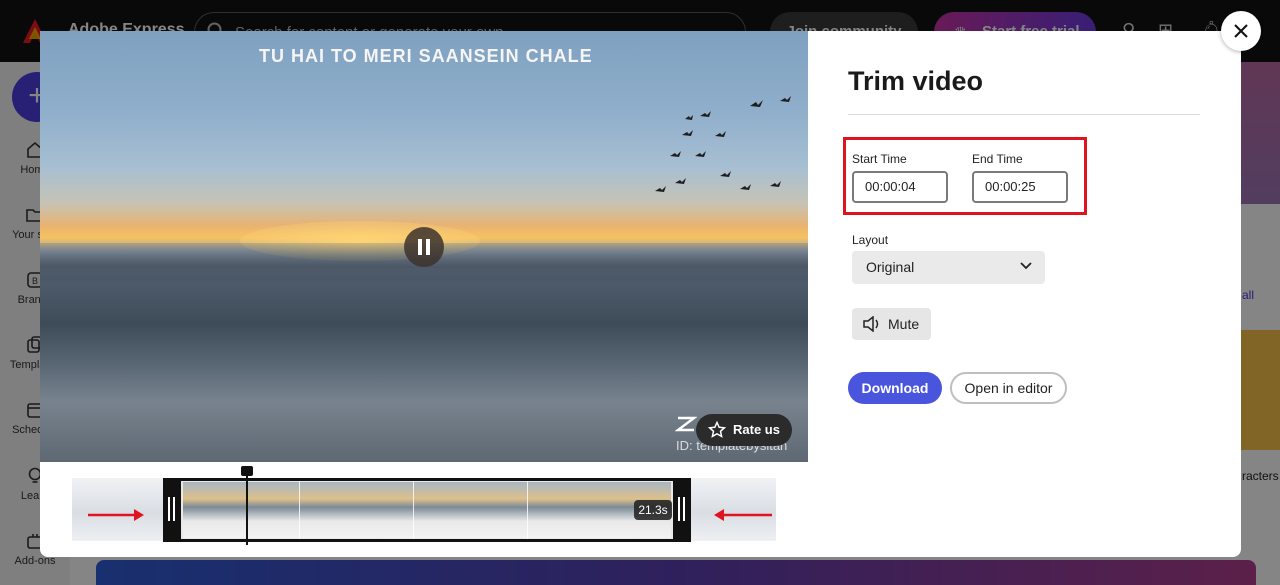 Image resolution: width=1280 pixels, height=585 pixels. What do you see at coordinates (723, 144) in the screenshot?
I see `birds-graphic` at bounding box center [723, 144].